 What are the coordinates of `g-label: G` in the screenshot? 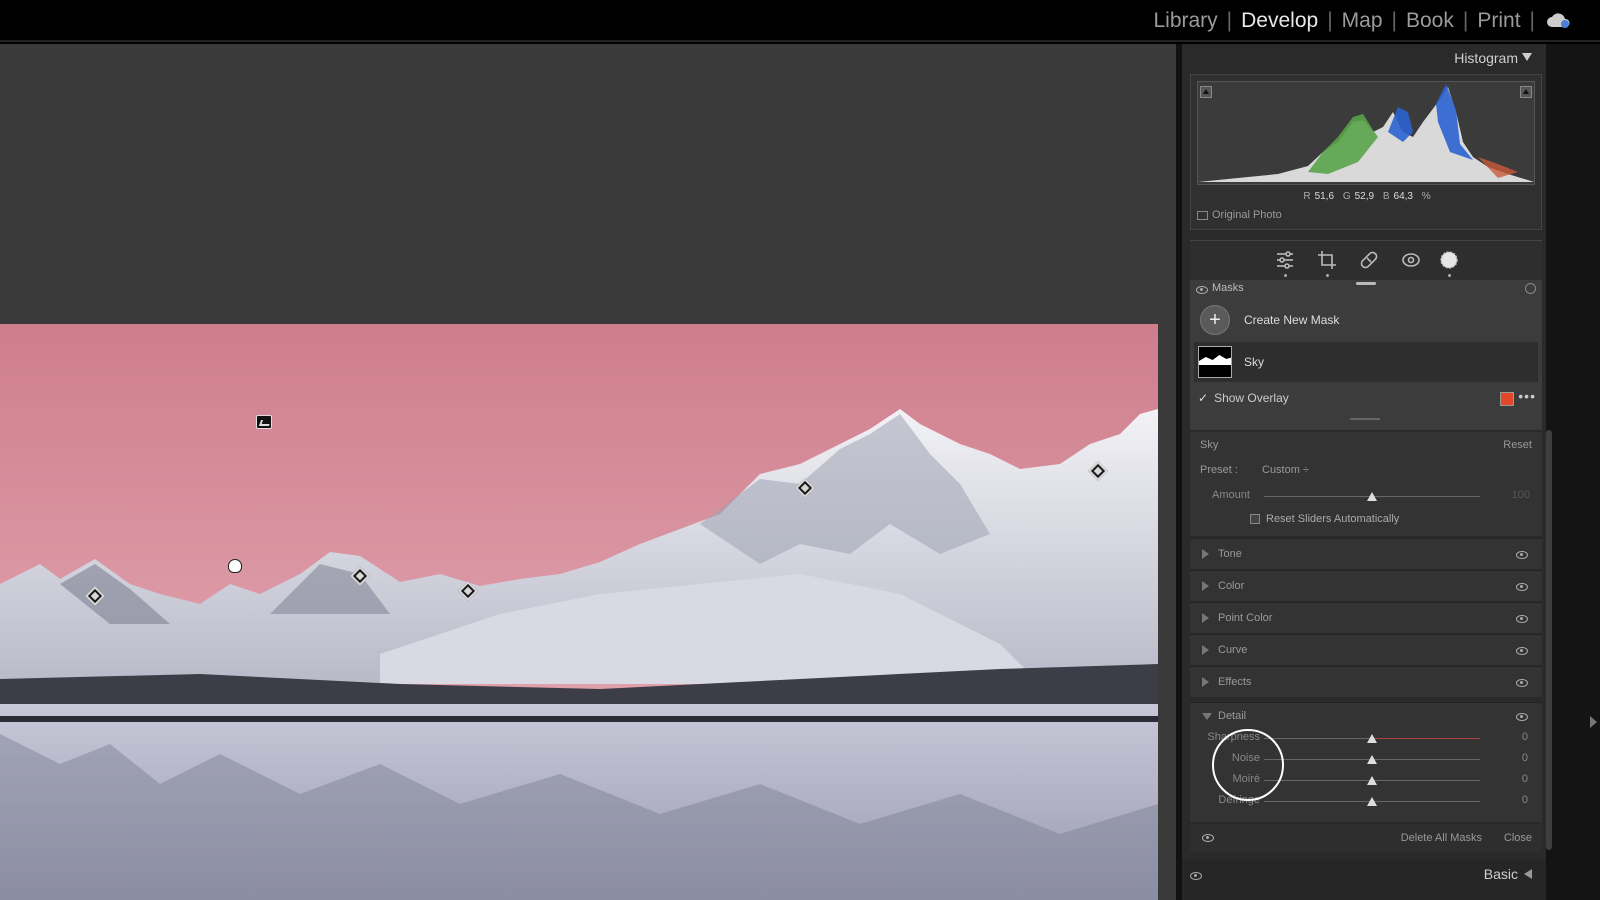 It's located at (1346, 196).